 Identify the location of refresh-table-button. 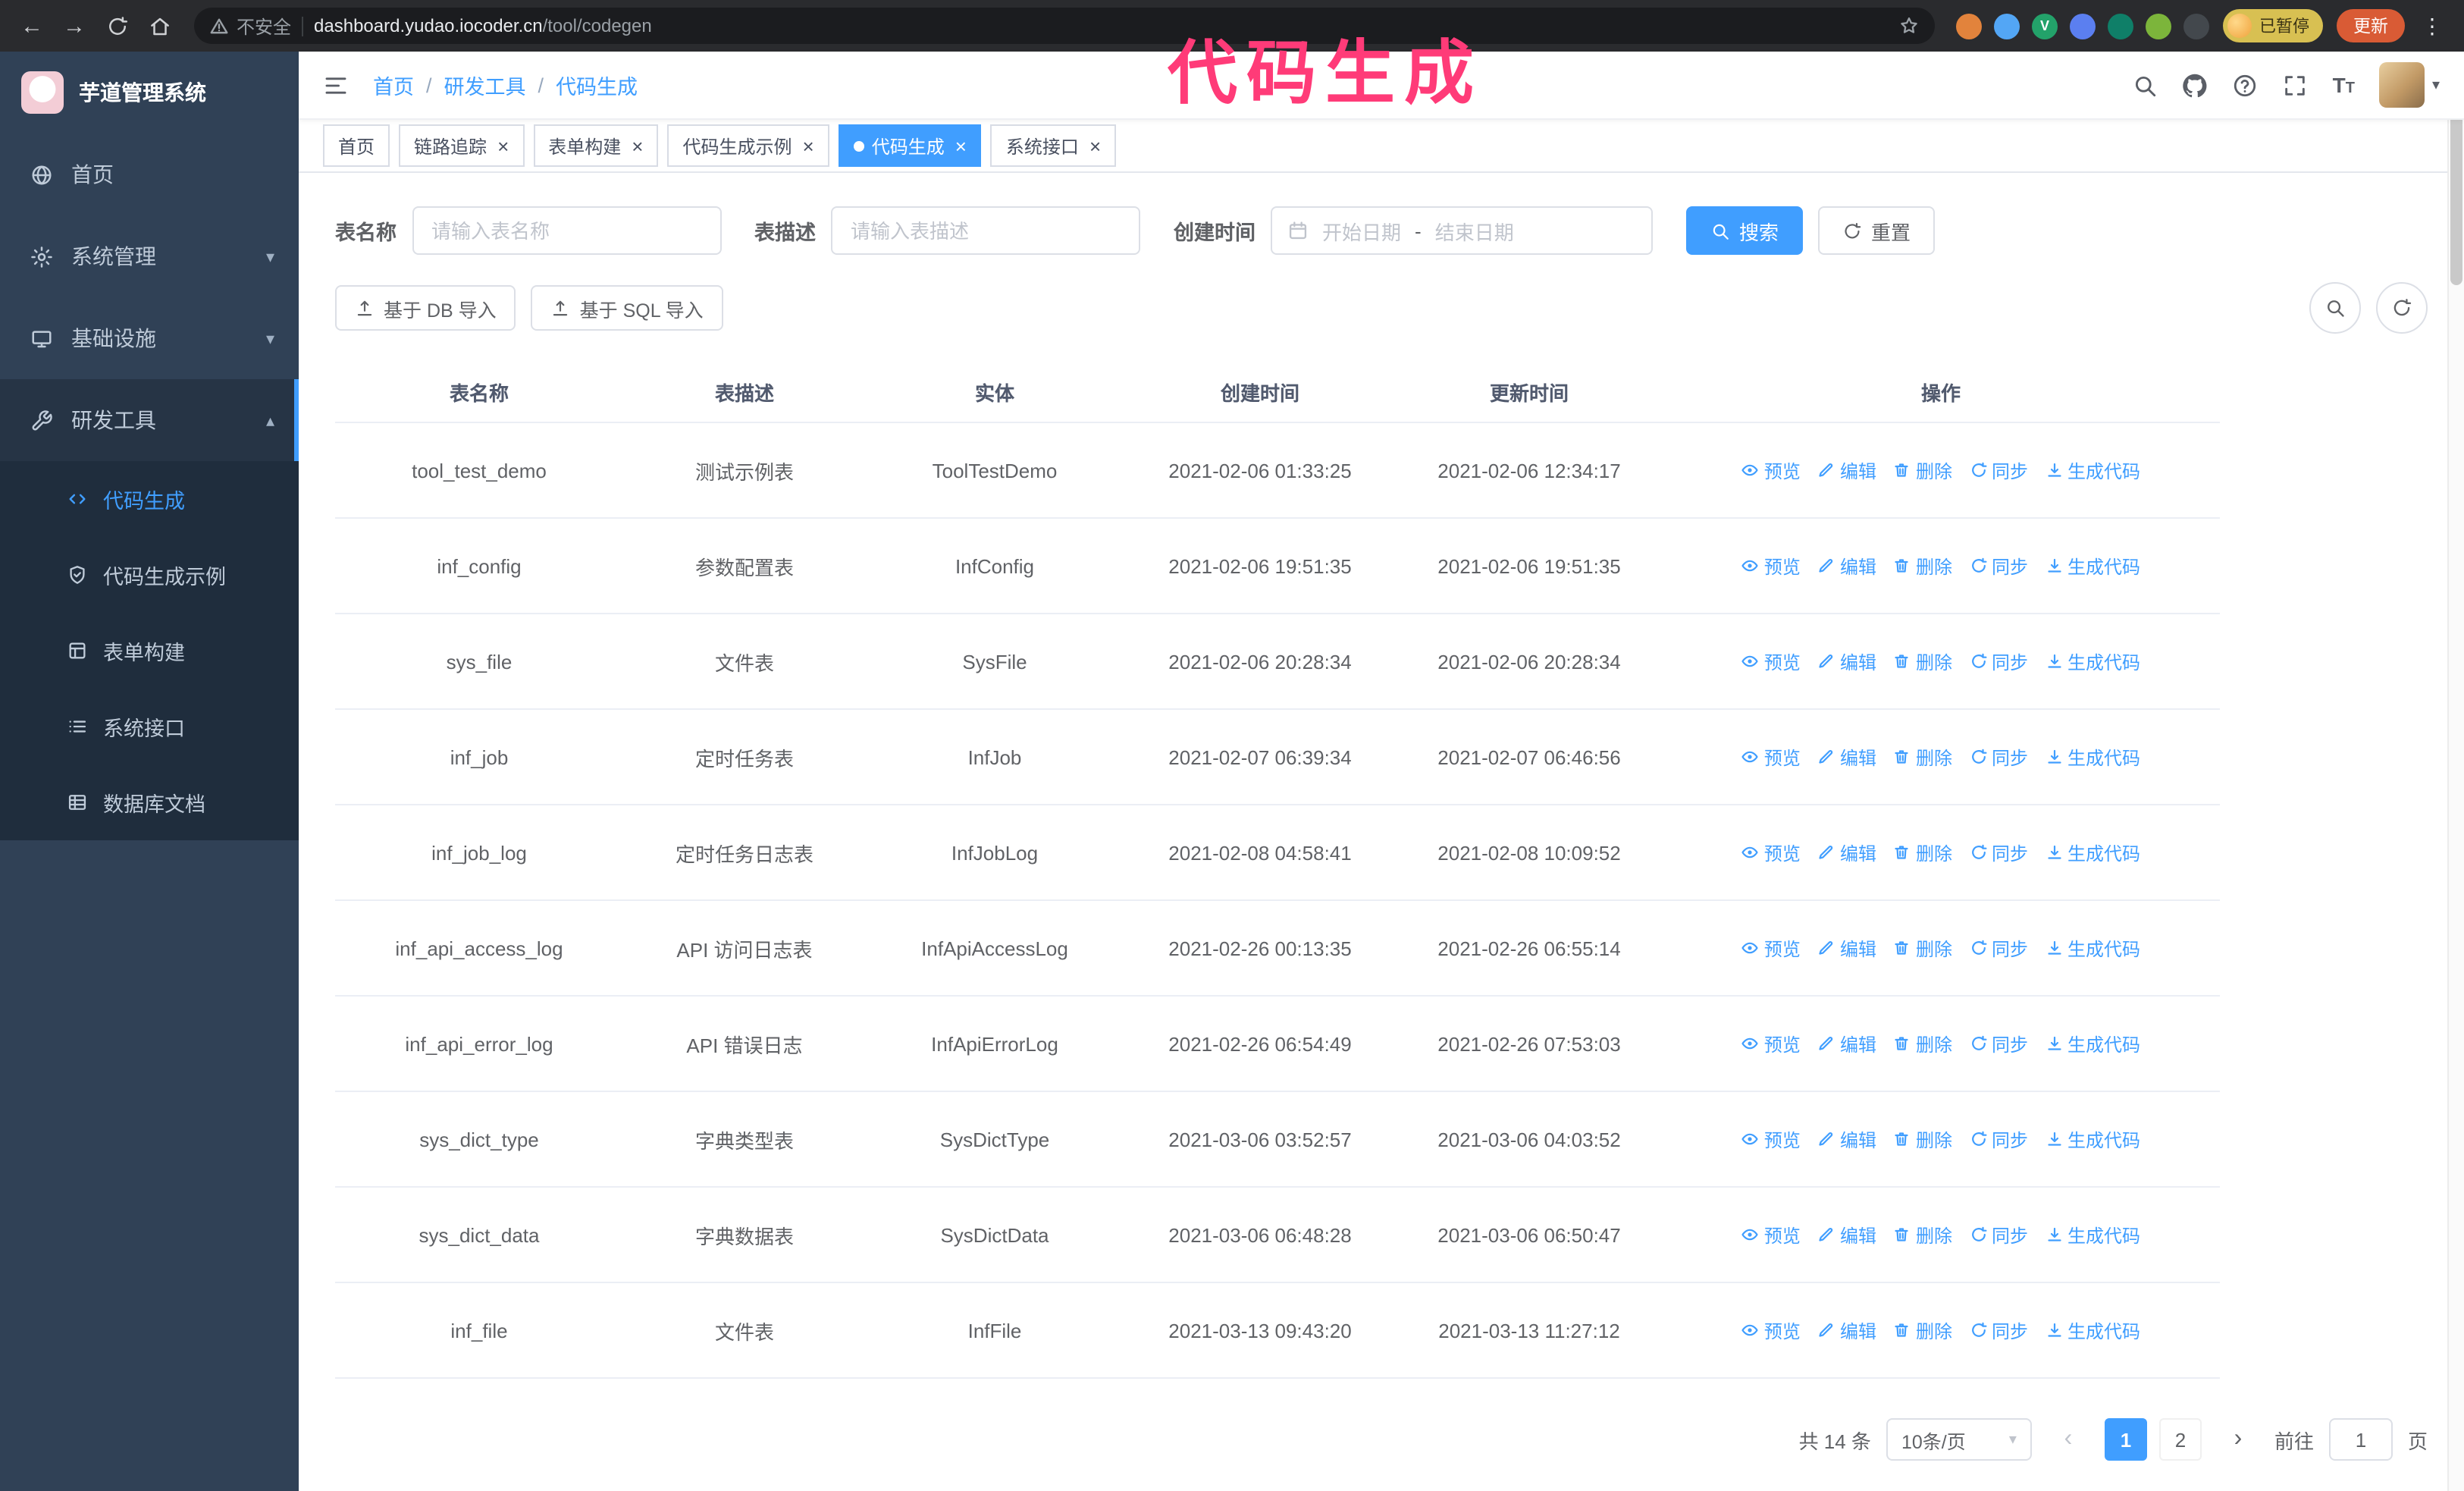
(2402, 308).